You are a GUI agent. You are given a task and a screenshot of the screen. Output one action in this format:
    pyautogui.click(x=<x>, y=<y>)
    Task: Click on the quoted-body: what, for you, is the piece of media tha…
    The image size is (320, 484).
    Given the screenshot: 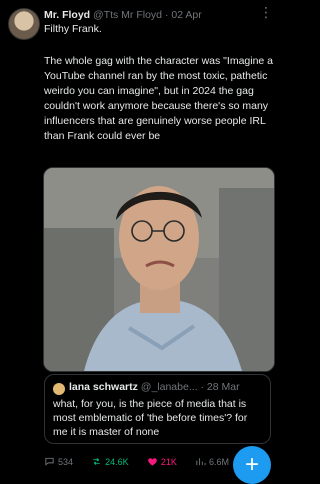 What is the action you would take?
    pyautogui.click(x=150, y=418)
    